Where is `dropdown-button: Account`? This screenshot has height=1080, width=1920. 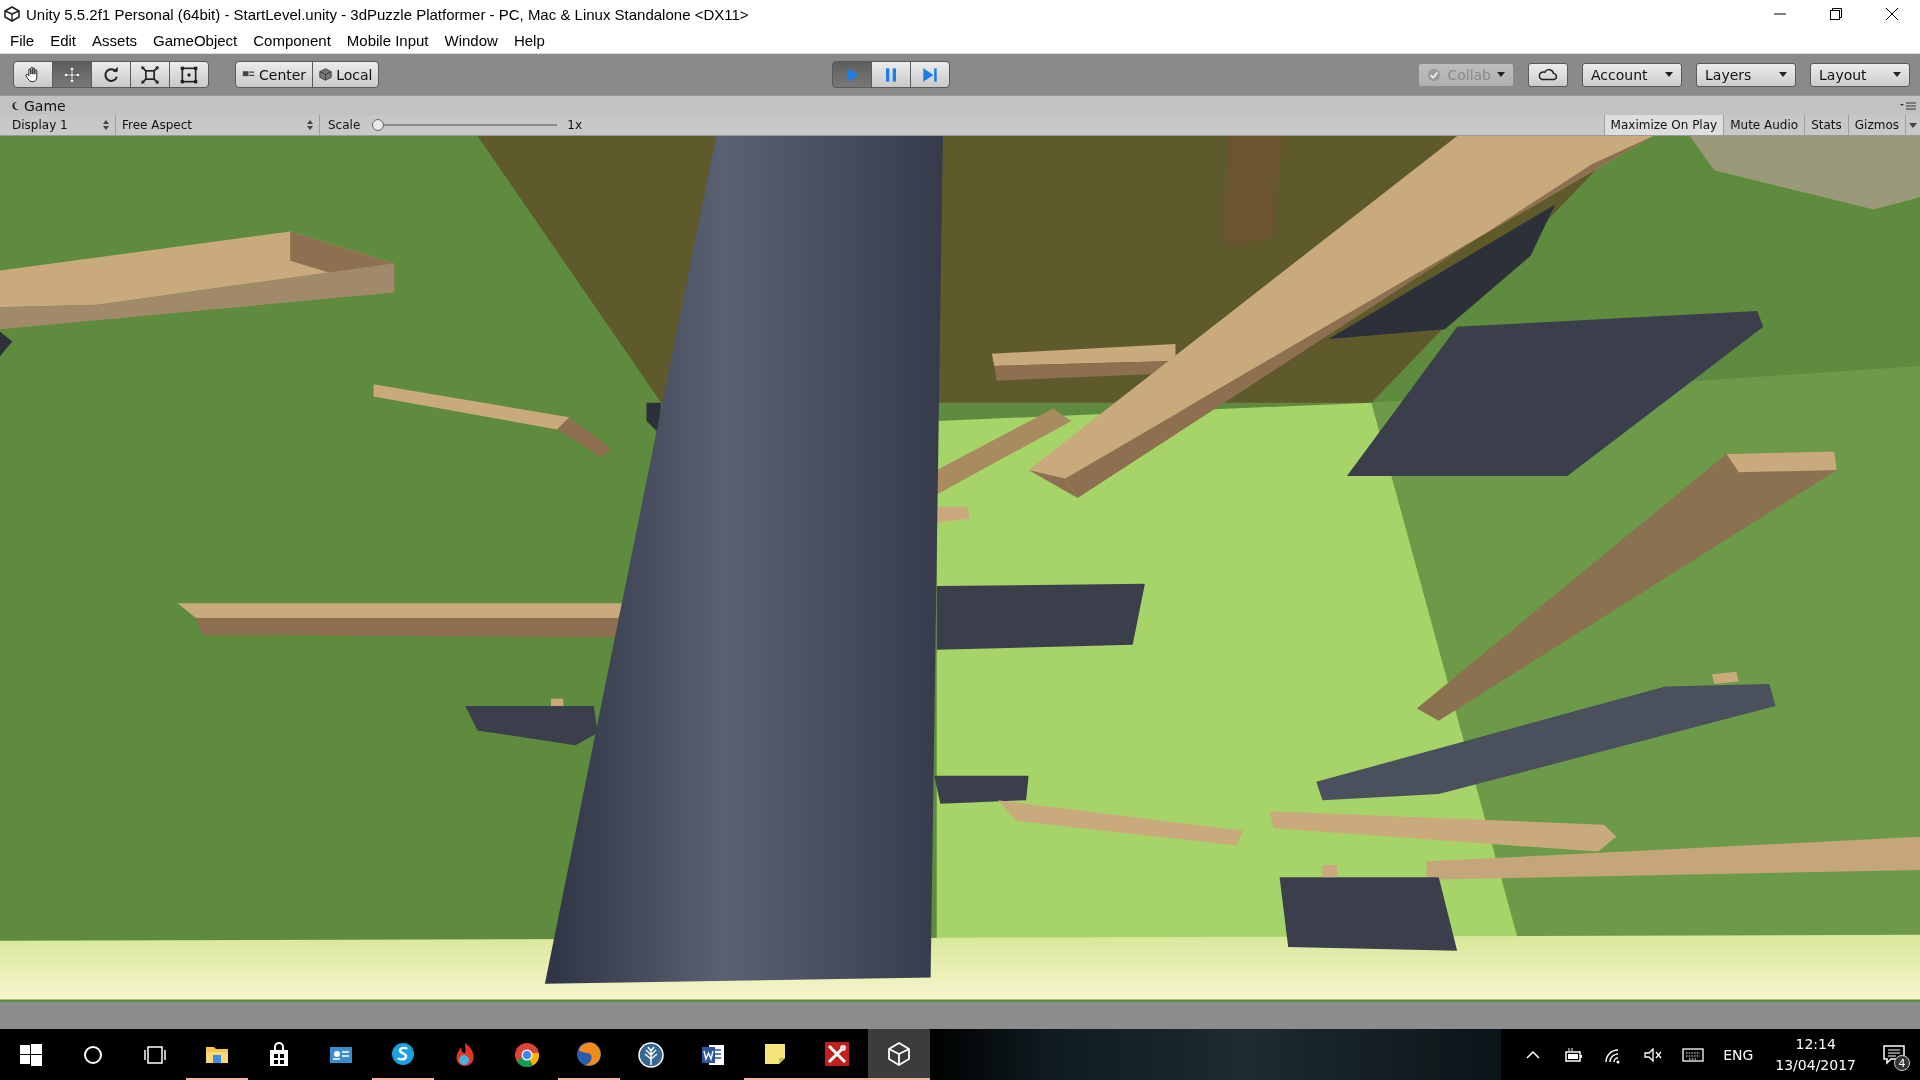
dropdown-button: Account is located at coordinates (1632, 74).